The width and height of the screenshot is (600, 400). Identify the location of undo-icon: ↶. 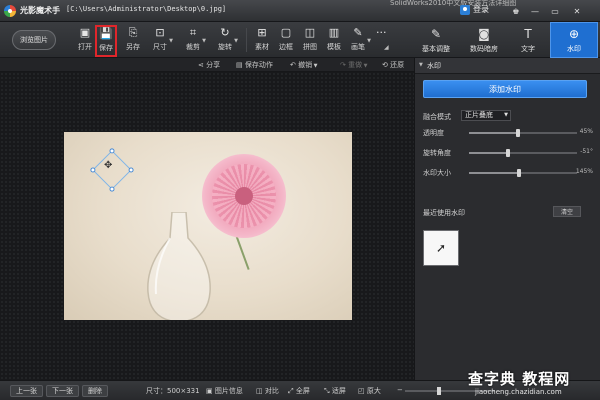
(294, 65).